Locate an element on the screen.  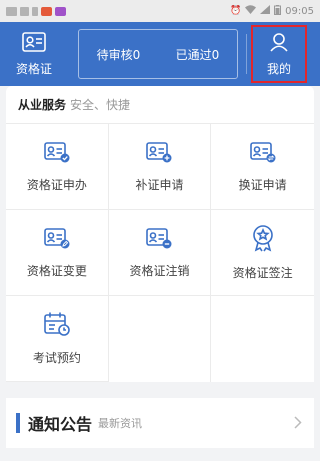
service-endorse: 资格证签注 is located at coordinates (262, 253).